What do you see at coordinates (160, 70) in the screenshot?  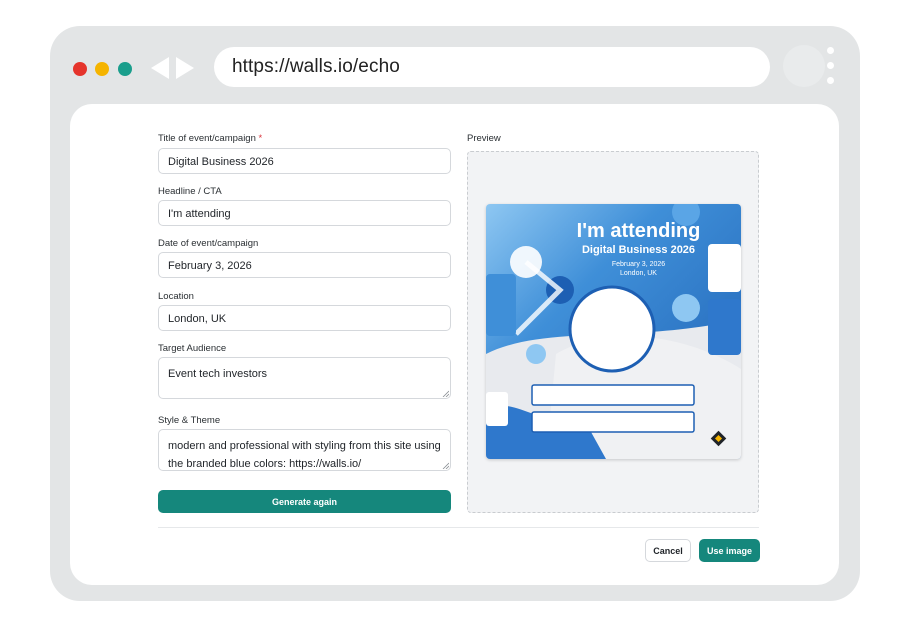 I see `back-arrow-icon` at bounding box center [160, 70].